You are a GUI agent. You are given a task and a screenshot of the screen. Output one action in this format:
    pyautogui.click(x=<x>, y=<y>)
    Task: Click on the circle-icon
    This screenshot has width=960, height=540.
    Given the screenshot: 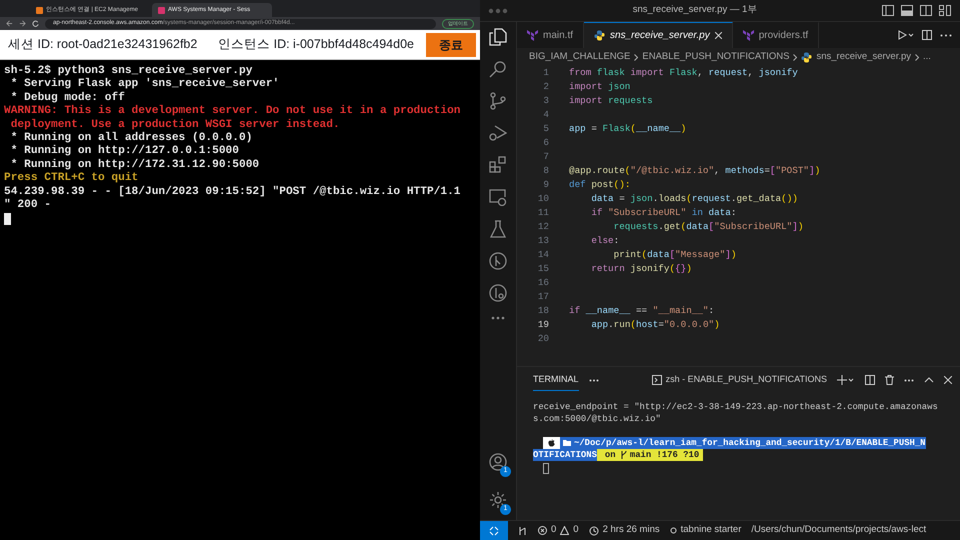 What is the action you would take?
    pyautogui.click(x=673, y=530)
    